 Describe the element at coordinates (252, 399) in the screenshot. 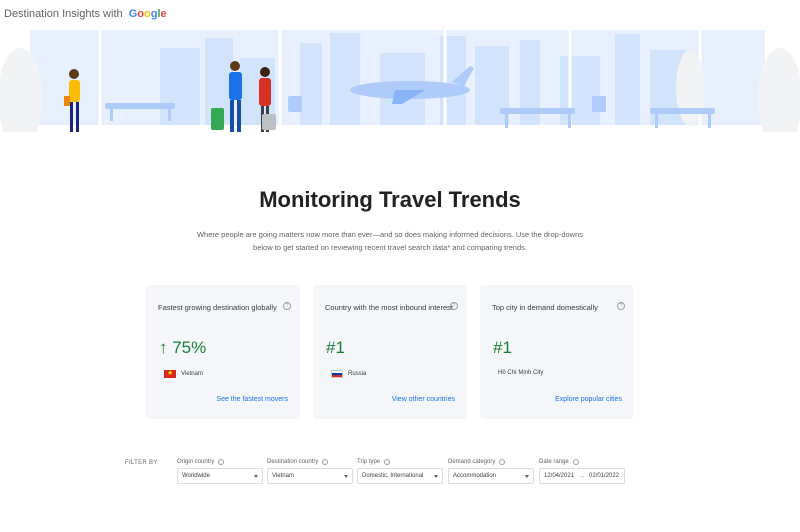

I see `see-fastest-movers-link: See the fastest movers` at that location.